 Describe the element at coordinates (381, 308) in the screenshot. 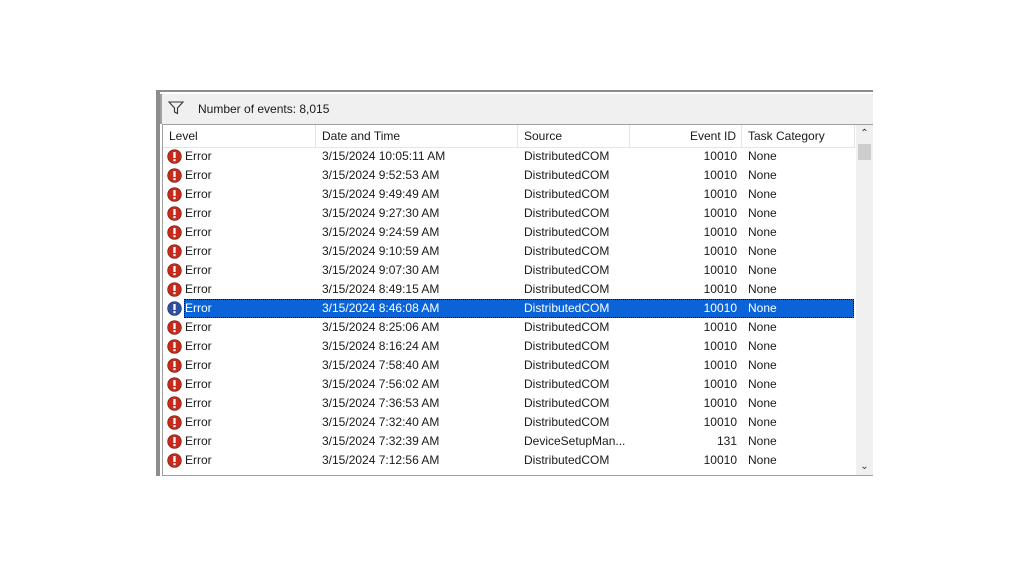

I see `cell-datetime: 3/15/2024 8:46:08 AM` at that location.